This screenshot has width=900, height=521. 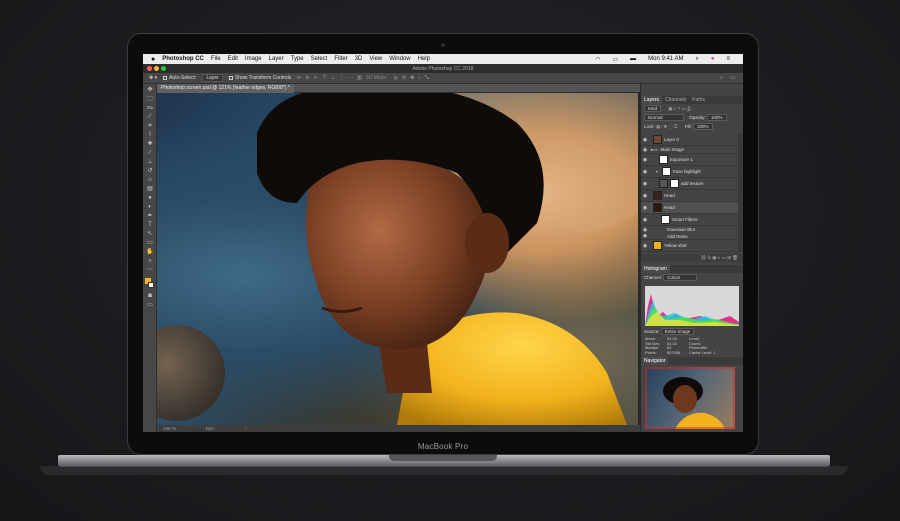 What do you see at coordinates (732, 78) in the screenshot?
I see `workspace-icon: ▭` at bounding box center [732, 78].